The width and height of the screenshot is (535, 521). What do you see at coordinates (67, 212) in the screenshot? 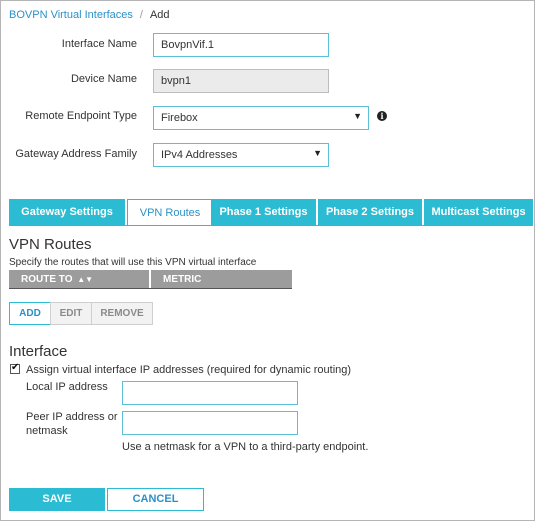
I see `tab-gateway-settings: Gateway Settings` at bounding box center [67, 212].